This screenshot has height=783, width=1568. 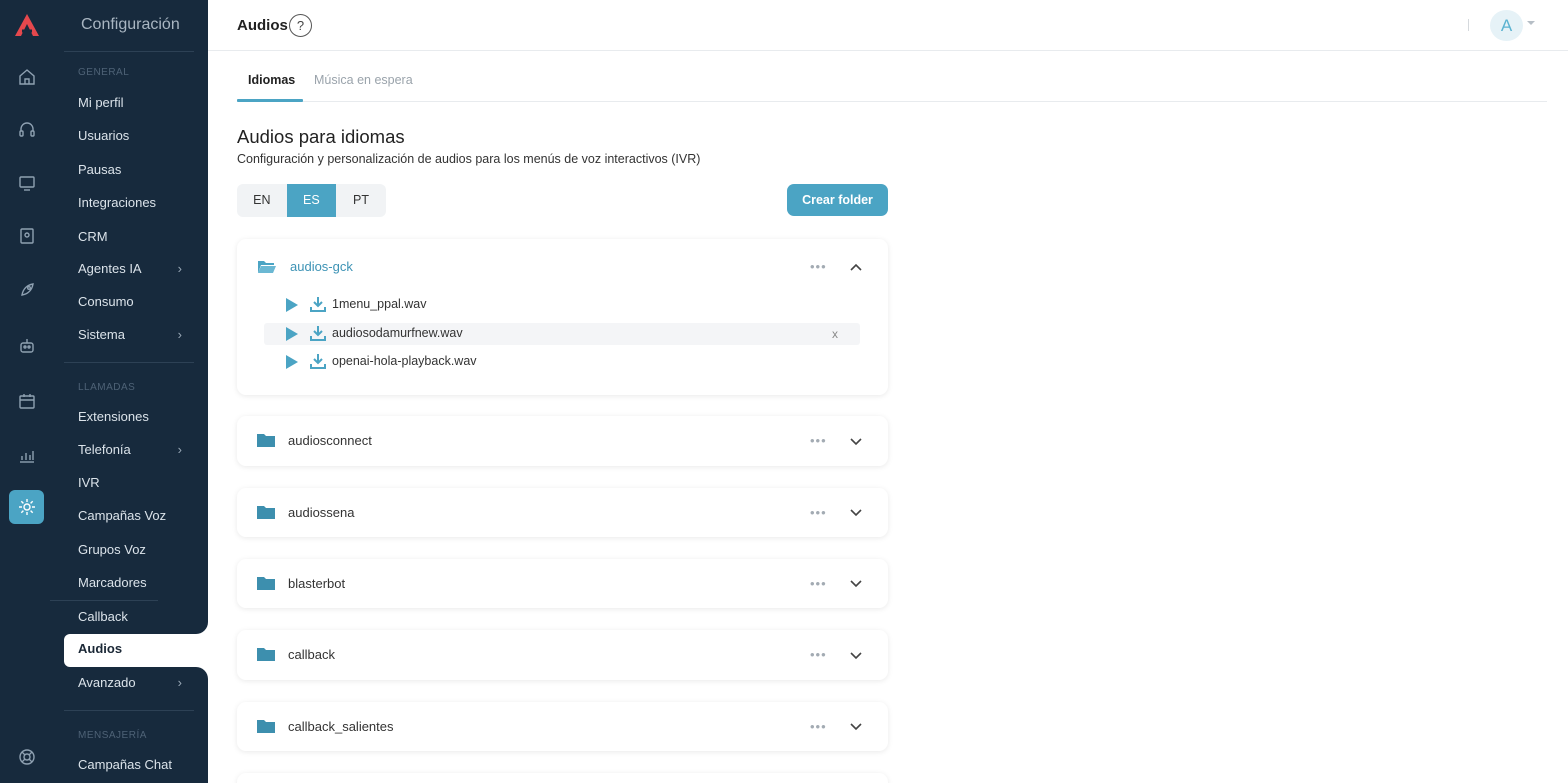 I want to click on language-selector: EN ES PT, so click(x=311, y=200).